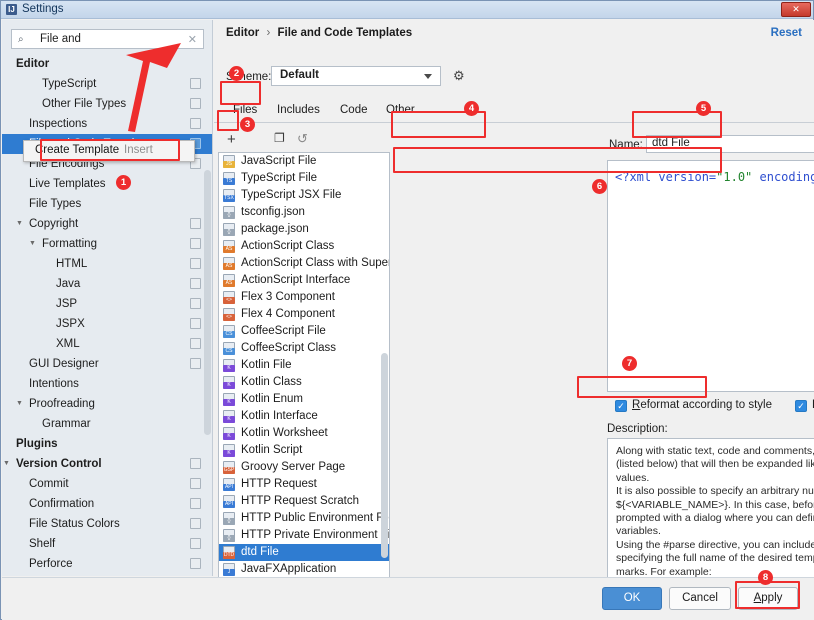 Image resolution: width=814 pixels, height=620 pixels. What do you see at coordinates (356, 76) in the screenshot?
I see `scheme-dropdown: Default` at bounding box center [356, 76].